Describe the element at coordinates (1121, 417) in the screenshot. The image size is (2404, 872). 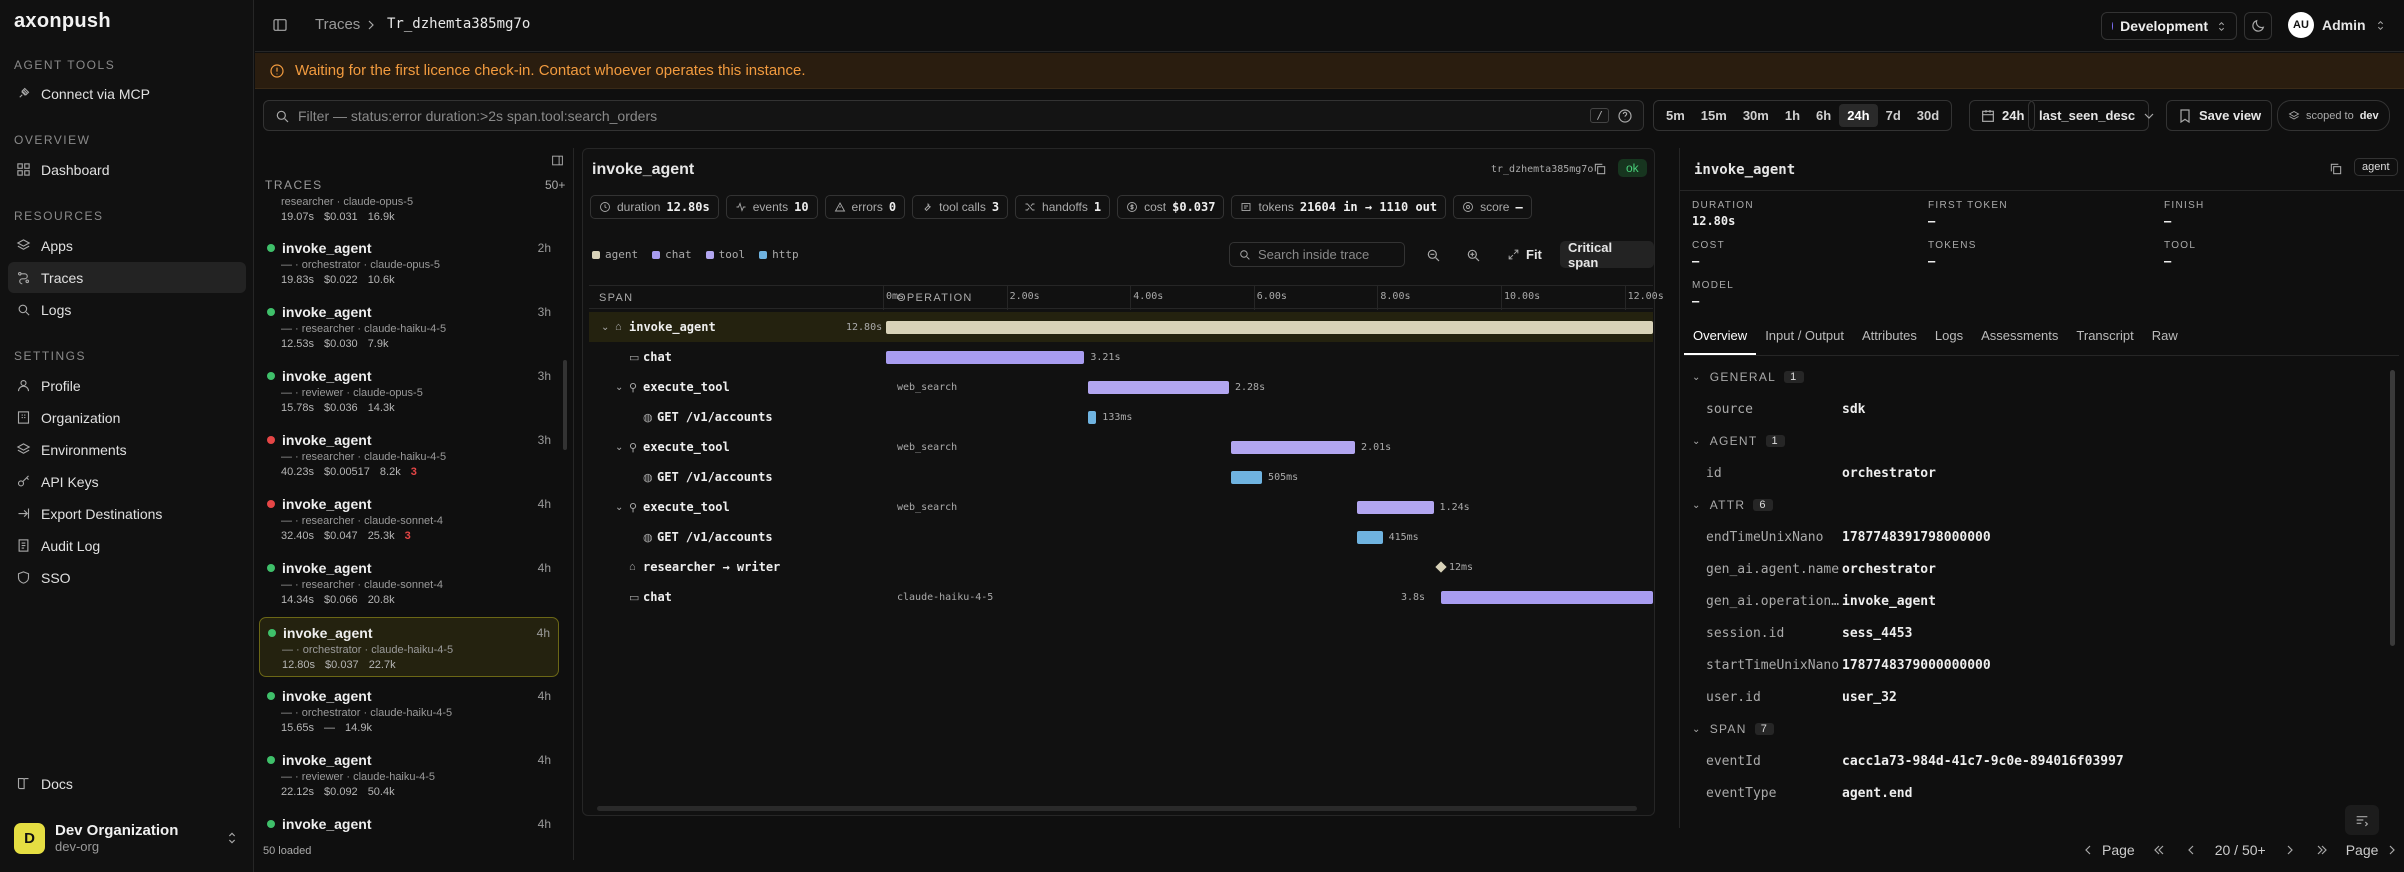
I see `span-row: ◍ GET /v1/accounts 133ms` at that location.